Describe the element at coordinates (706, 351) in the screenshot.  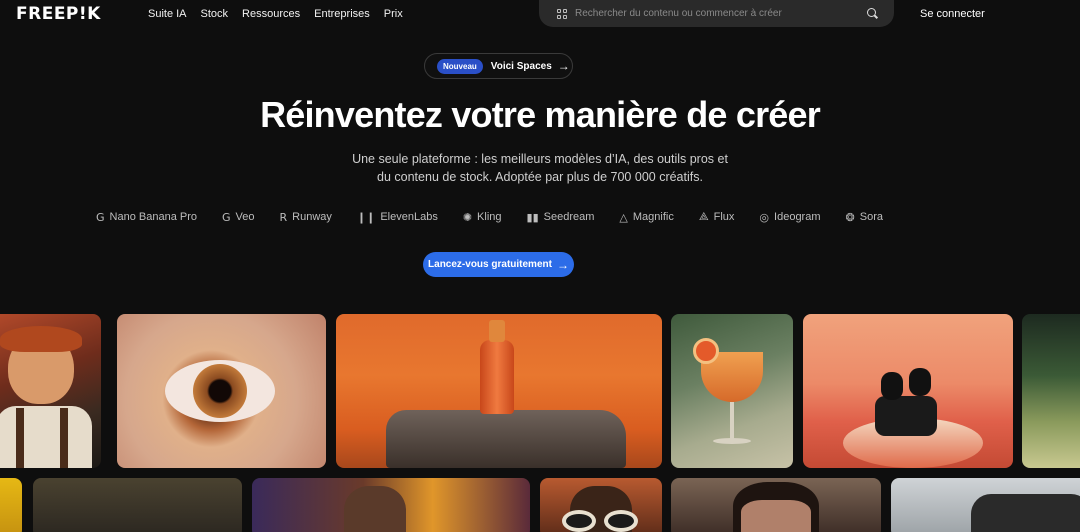
I see `orange-slice` at that location.